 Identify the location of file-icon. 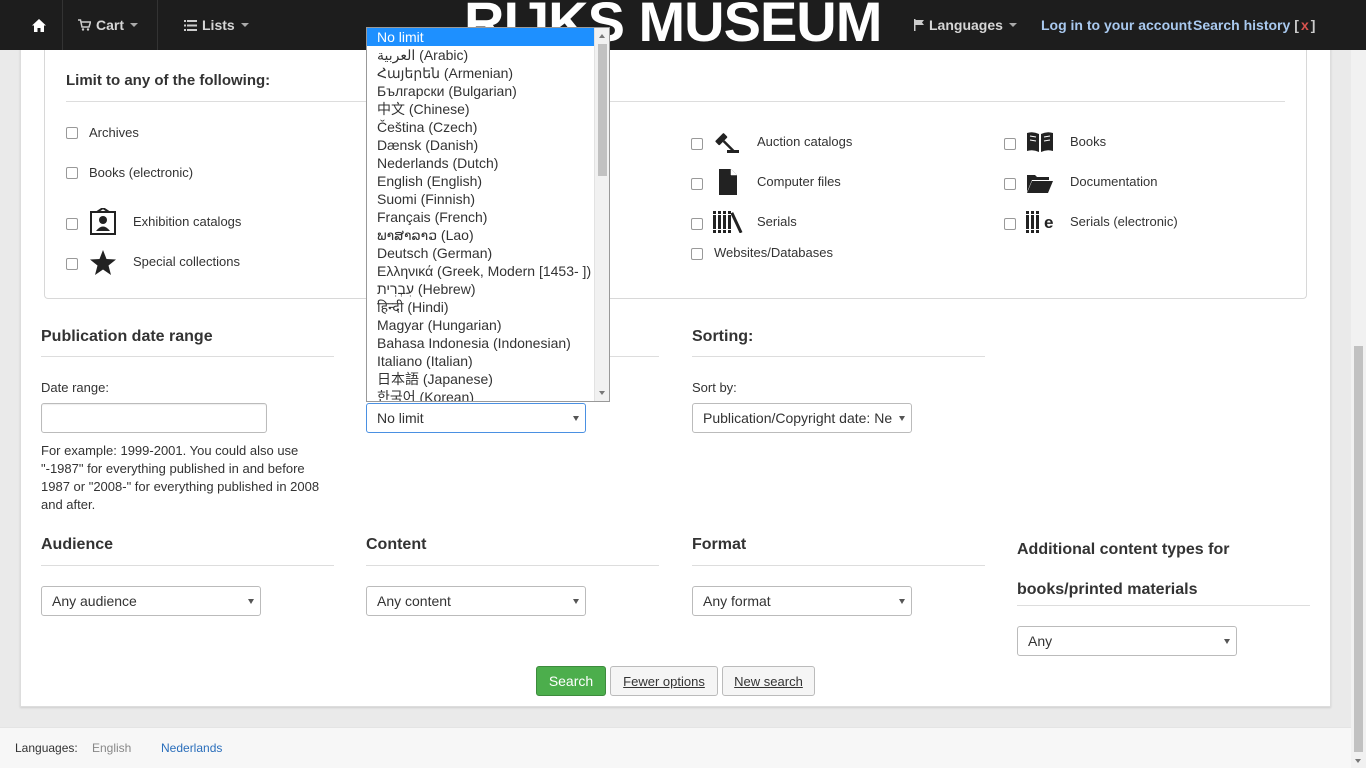
(728, 182).